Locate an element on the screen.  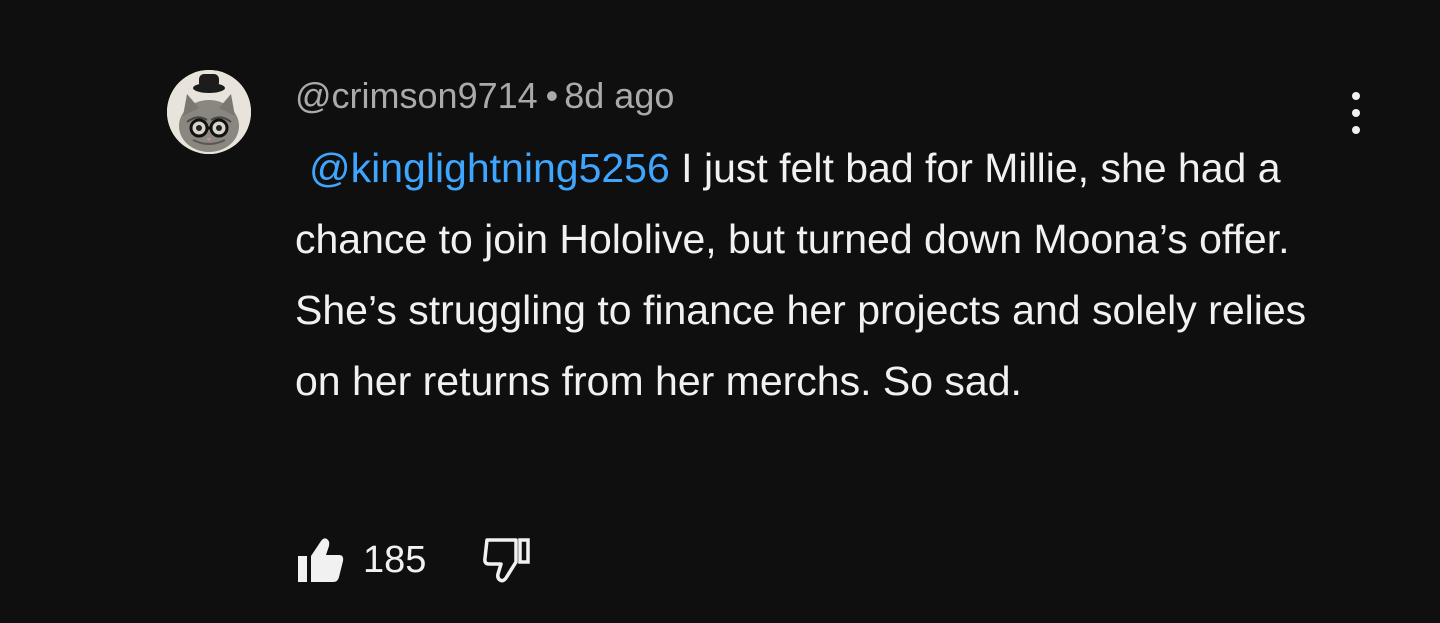
author-name: @crimson9714 is located at coordinates (416, 95).